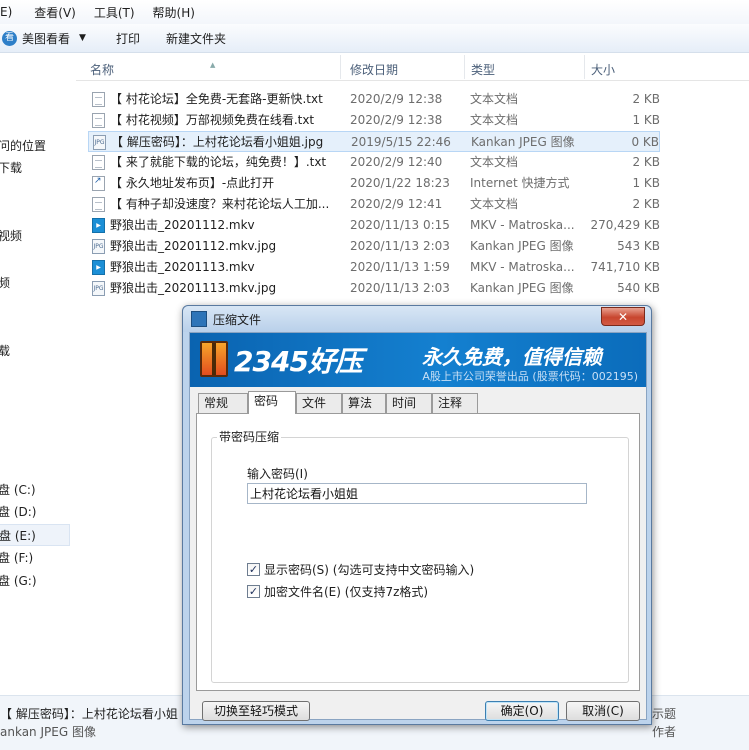 This screenshot has width=749, height=750. Describe the element at coordinates (58, 12) in the screenshot. I see `menu-view: 查看(V)` at that location.